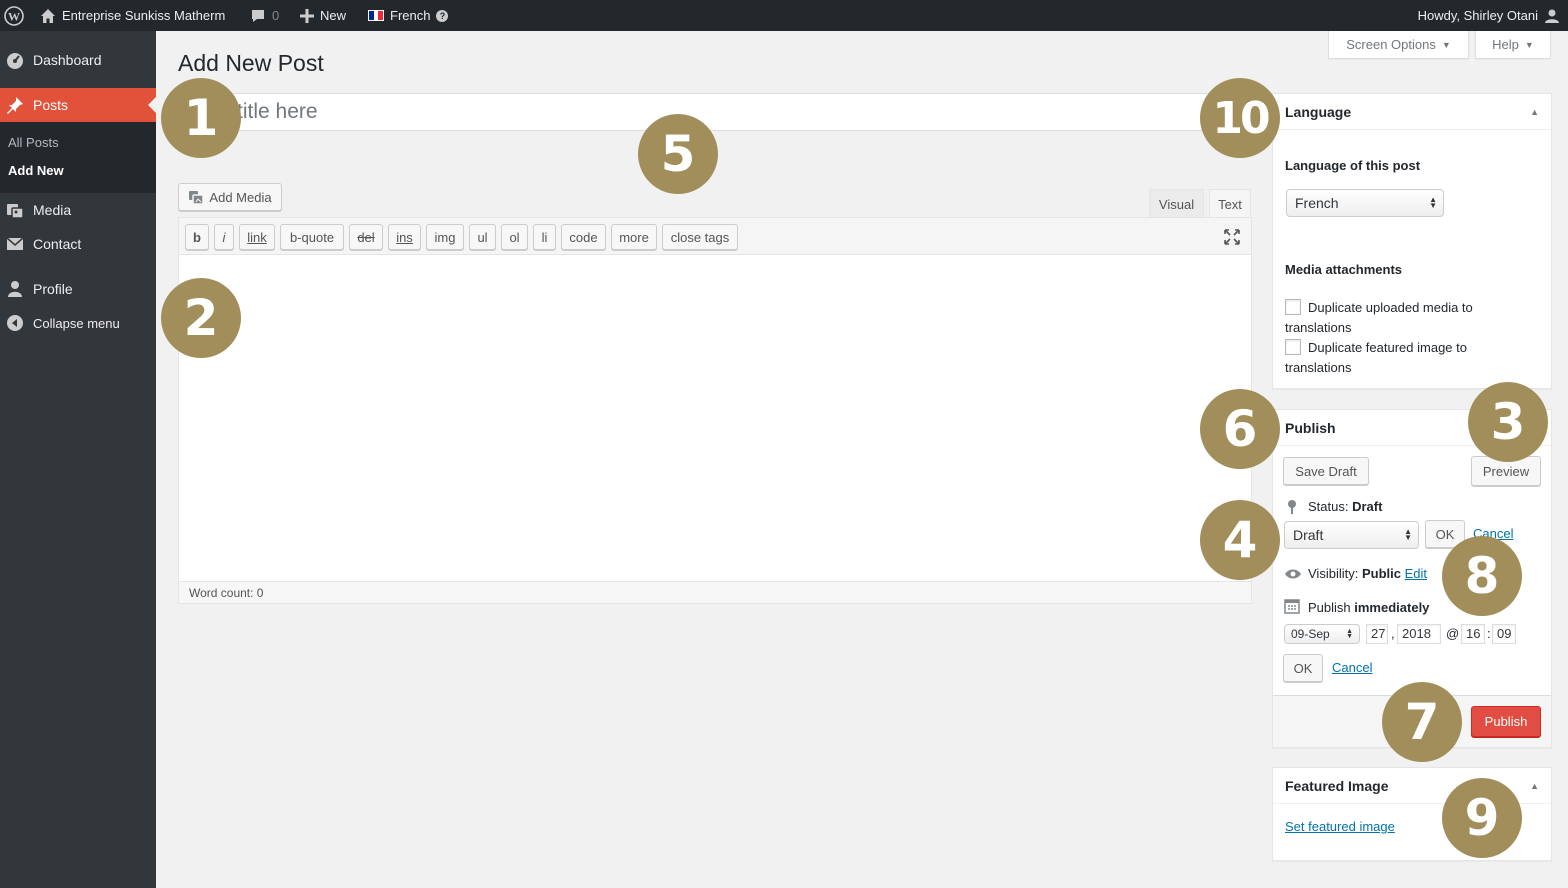 The height and width of the screenshot is (888, 1568). I want to click on screen-options-button: Screen Options ▼, so click(1398, 45).